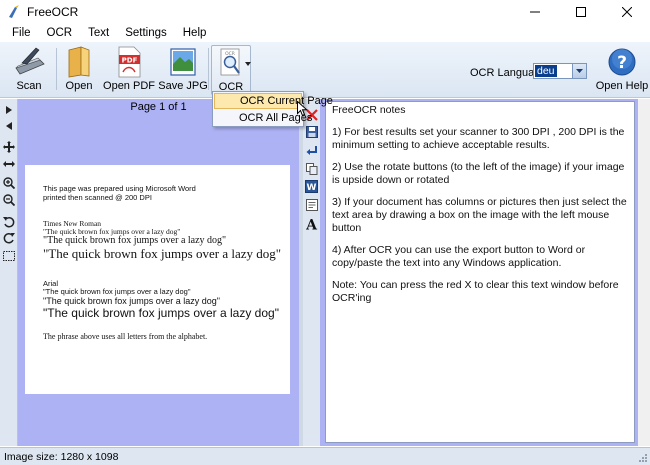  Describe the element at coordinates (311, 131) in the screenshot. I see `save-text-icon` at that location.